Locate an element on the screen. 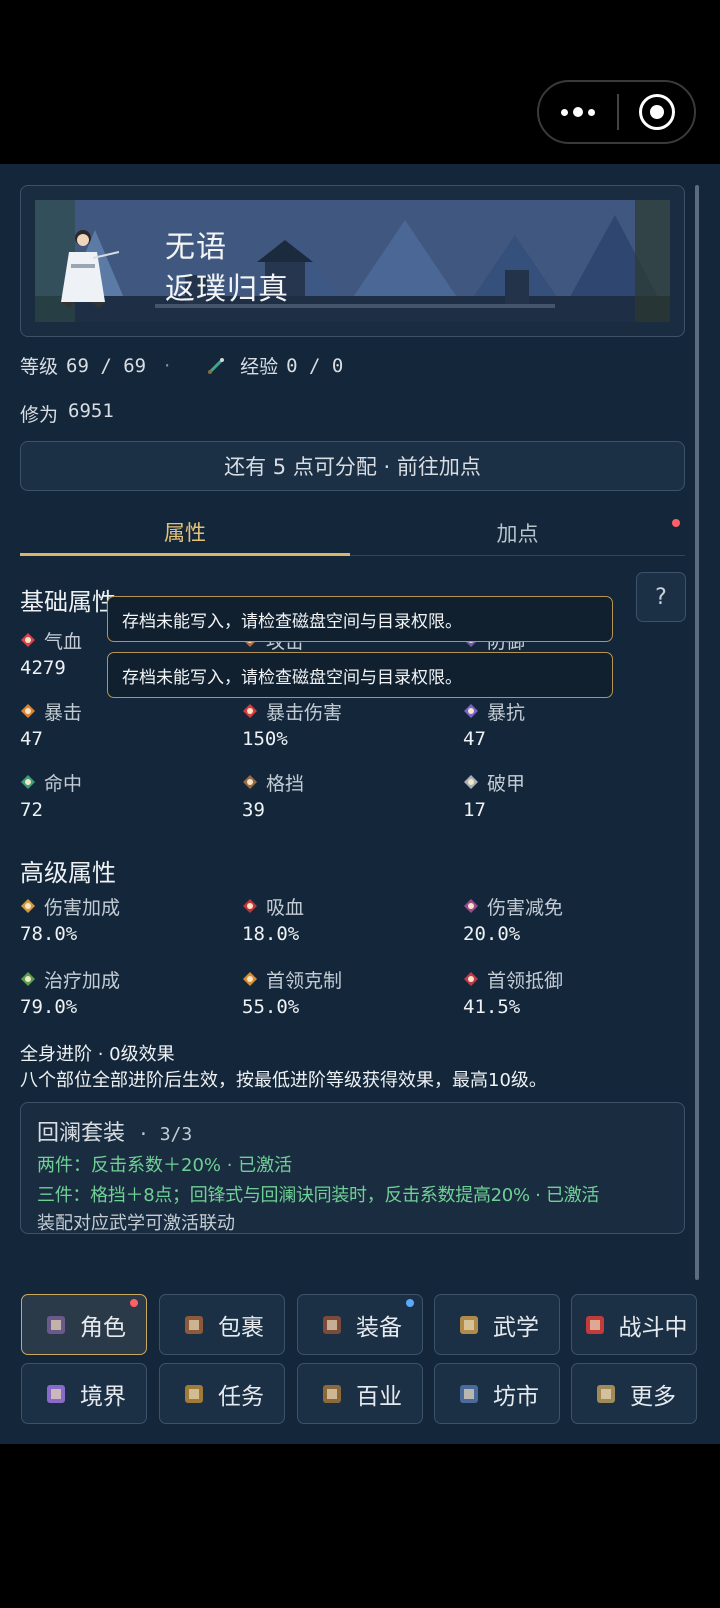 The image size is (720, 1608). level-value: 69 / 69 is located at coordinates (106, 365).